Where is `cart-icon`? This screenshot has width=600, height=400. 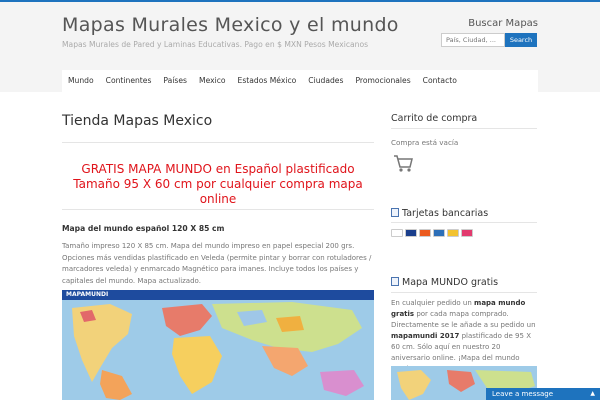 cart-icon is located at coordinates (403, 163).